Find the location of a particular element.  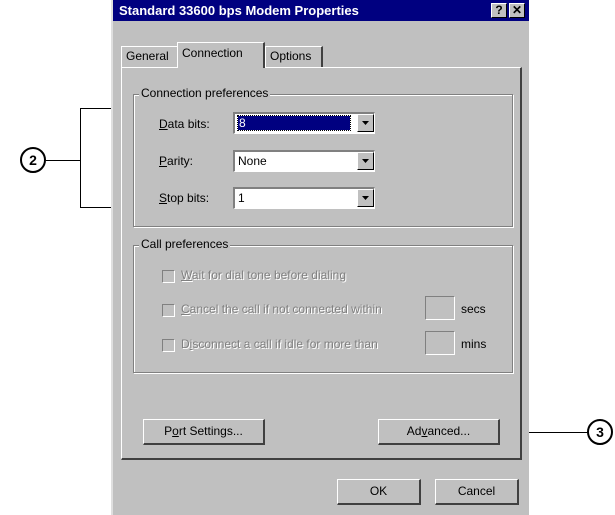

tab-options: Options is located at coordinates (294, 56).